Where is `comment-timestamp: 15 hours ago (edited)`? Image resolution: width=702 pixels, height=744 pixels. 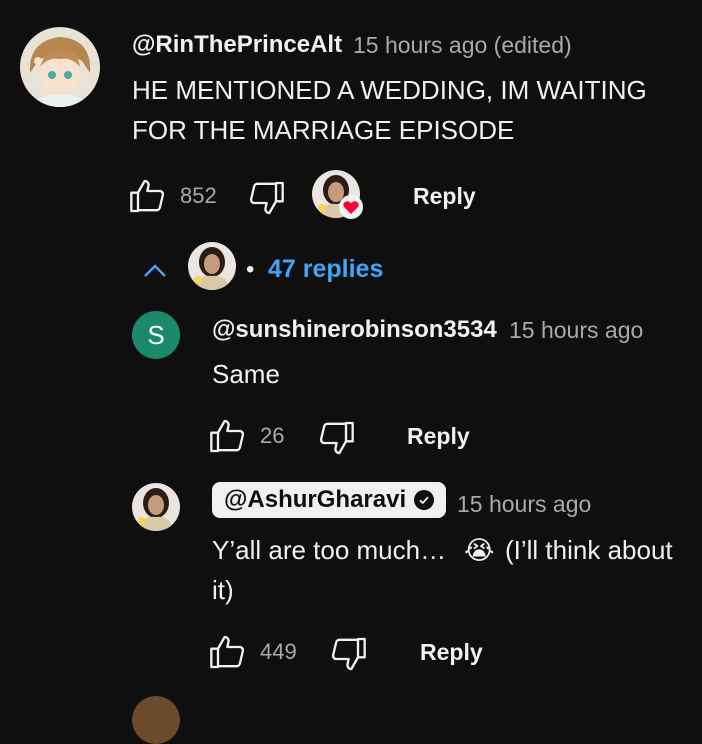 comment-timestamp: 15 hours ago (edited) is located at coordinates (462, 45).